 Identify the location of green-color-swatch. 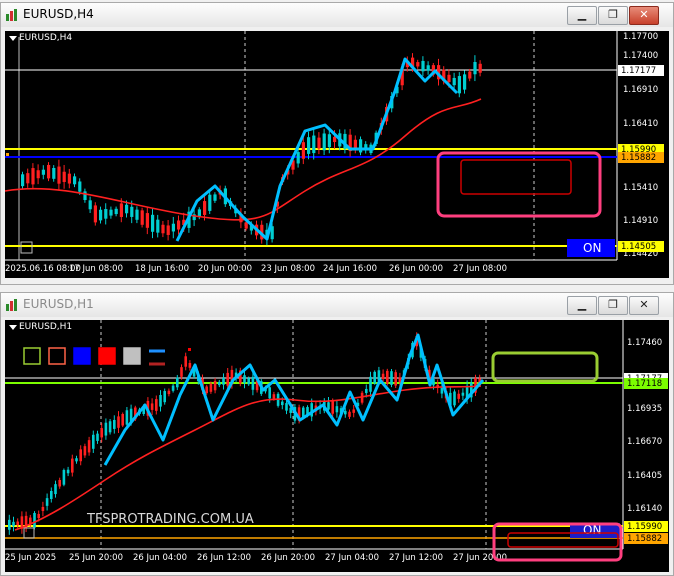
(32, 356).